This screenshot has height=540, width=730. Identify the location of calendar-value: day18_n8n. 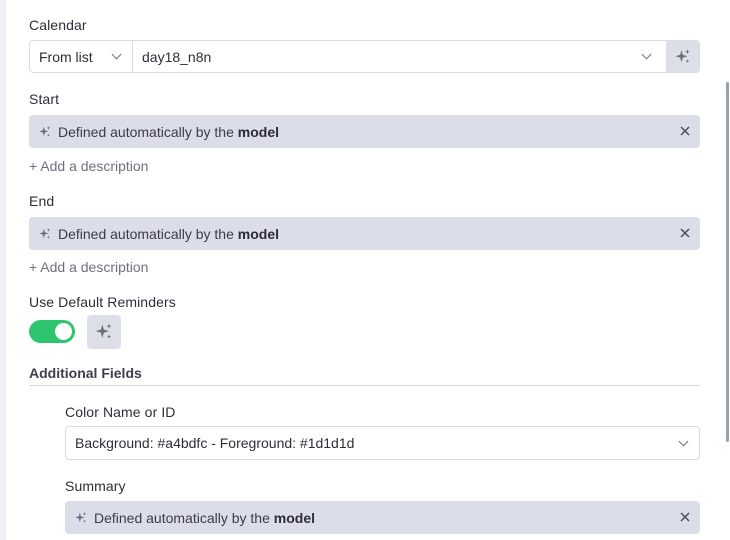
(177, 56).